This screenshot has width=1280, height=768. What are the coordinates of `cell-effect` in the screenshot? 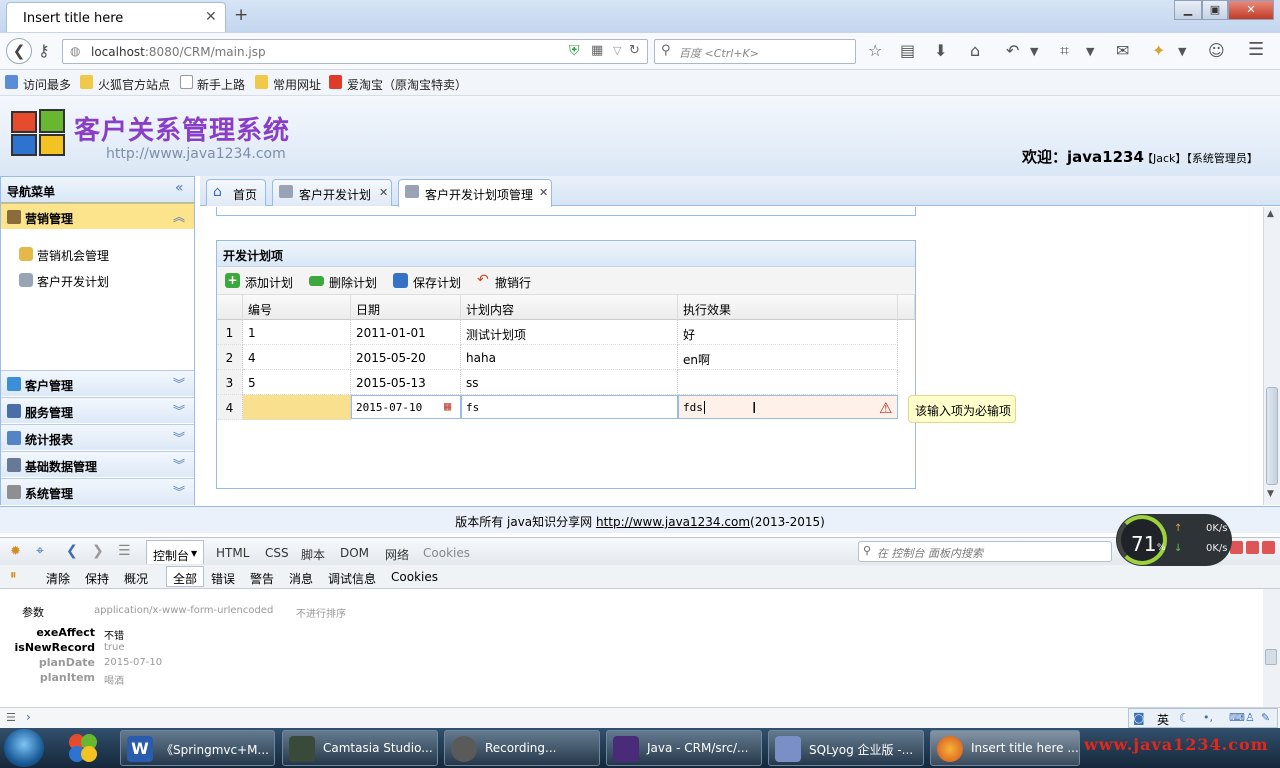 It's located at (788, 382).